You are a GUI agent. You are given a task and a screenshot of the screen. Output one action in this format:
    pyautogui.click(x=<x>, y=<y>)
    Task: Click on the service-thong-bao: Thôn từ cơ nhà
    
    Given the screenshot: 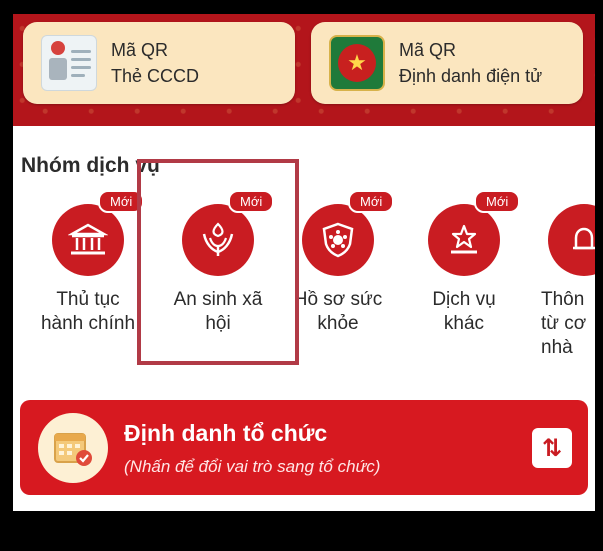 What is the action you would take?
    pyautogui.click(x=560, y=282)
    